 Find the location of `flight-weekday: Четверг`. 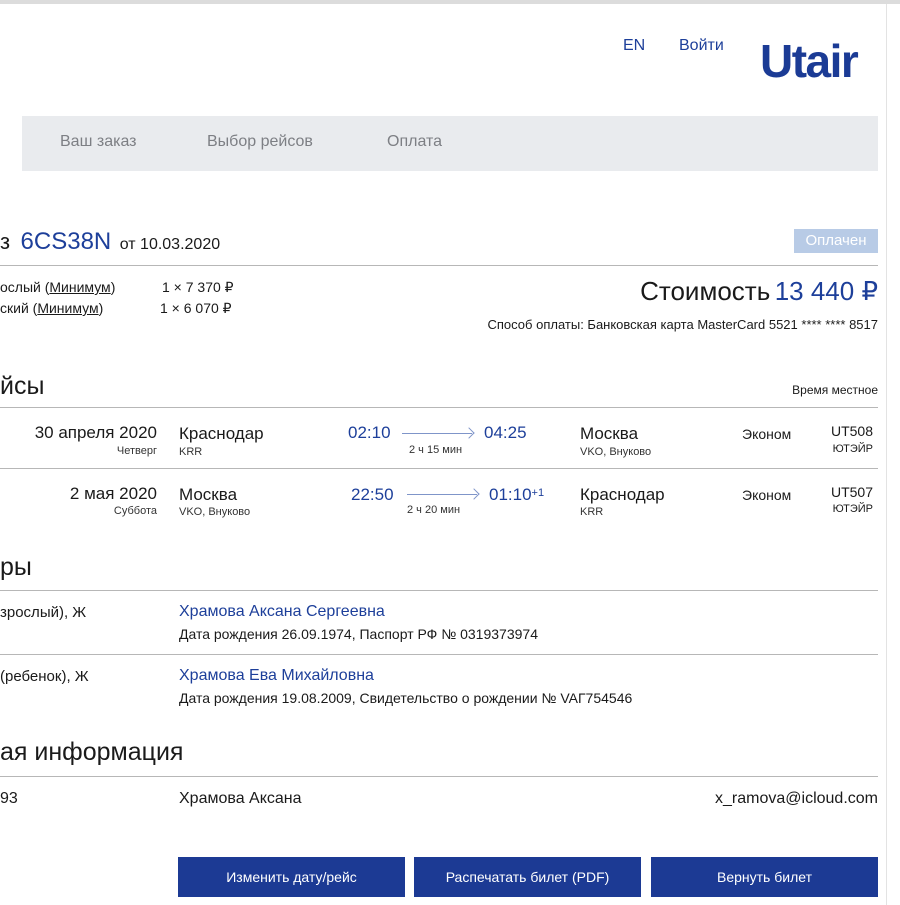

flight-weekday: Четверг is located at coordinates (136, 451).